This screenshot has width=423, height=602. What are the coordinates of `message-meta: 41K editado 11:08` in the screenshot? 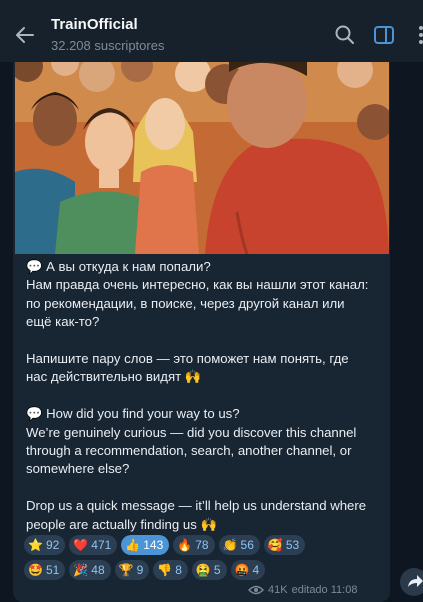 It's located at (302, 590).